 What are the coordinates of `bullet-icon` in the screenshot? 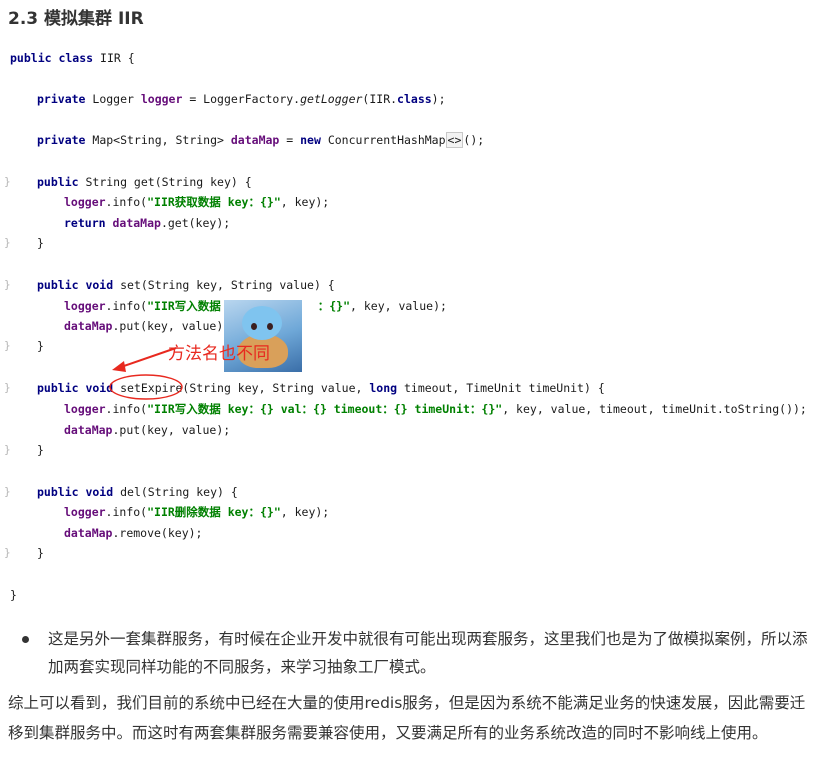 It's located at (25, 639).